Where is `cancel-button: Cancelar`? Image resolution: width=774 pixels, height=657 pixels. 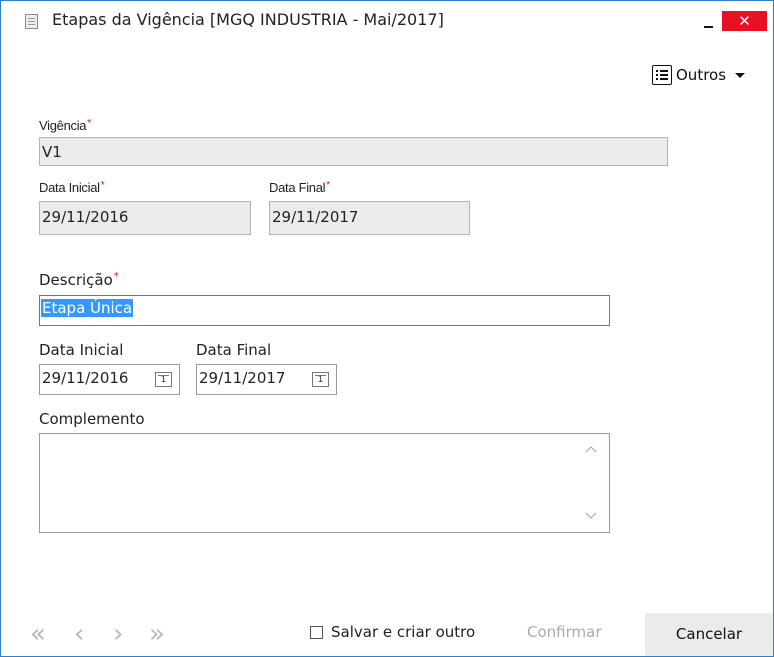
cancel-button: Cancelar is located at coordinates (709, 634).